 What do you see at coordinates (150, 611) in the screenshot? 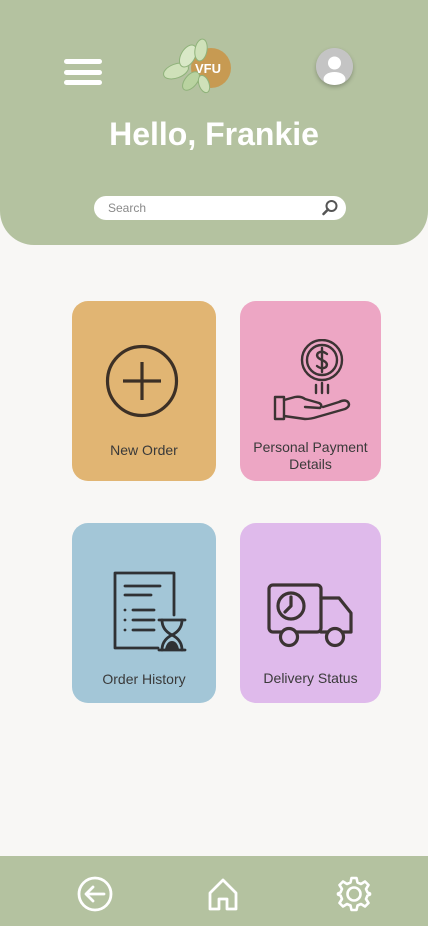
I see `document-hourglass-icon` at bounding box center [150, 611].